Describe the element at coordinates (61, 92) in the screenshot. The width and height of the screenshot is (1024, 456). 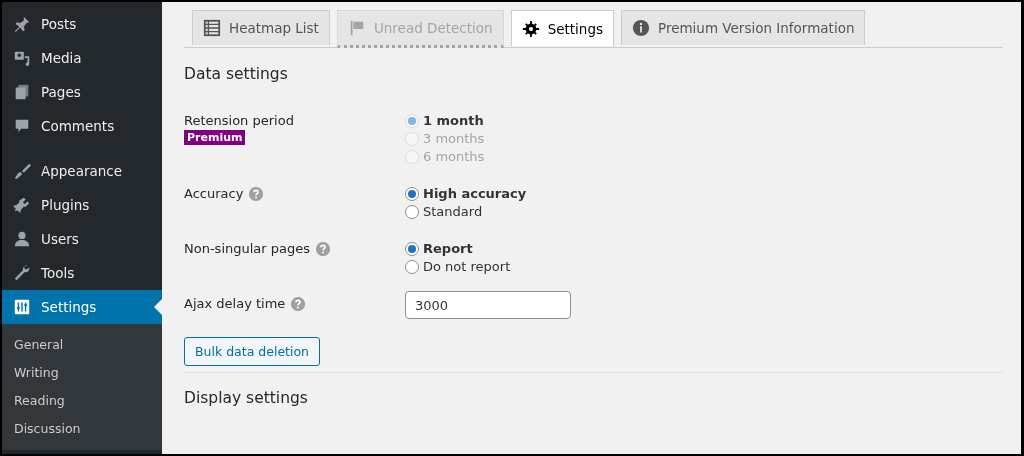
I see `sidebar-label: Pages` at that location.